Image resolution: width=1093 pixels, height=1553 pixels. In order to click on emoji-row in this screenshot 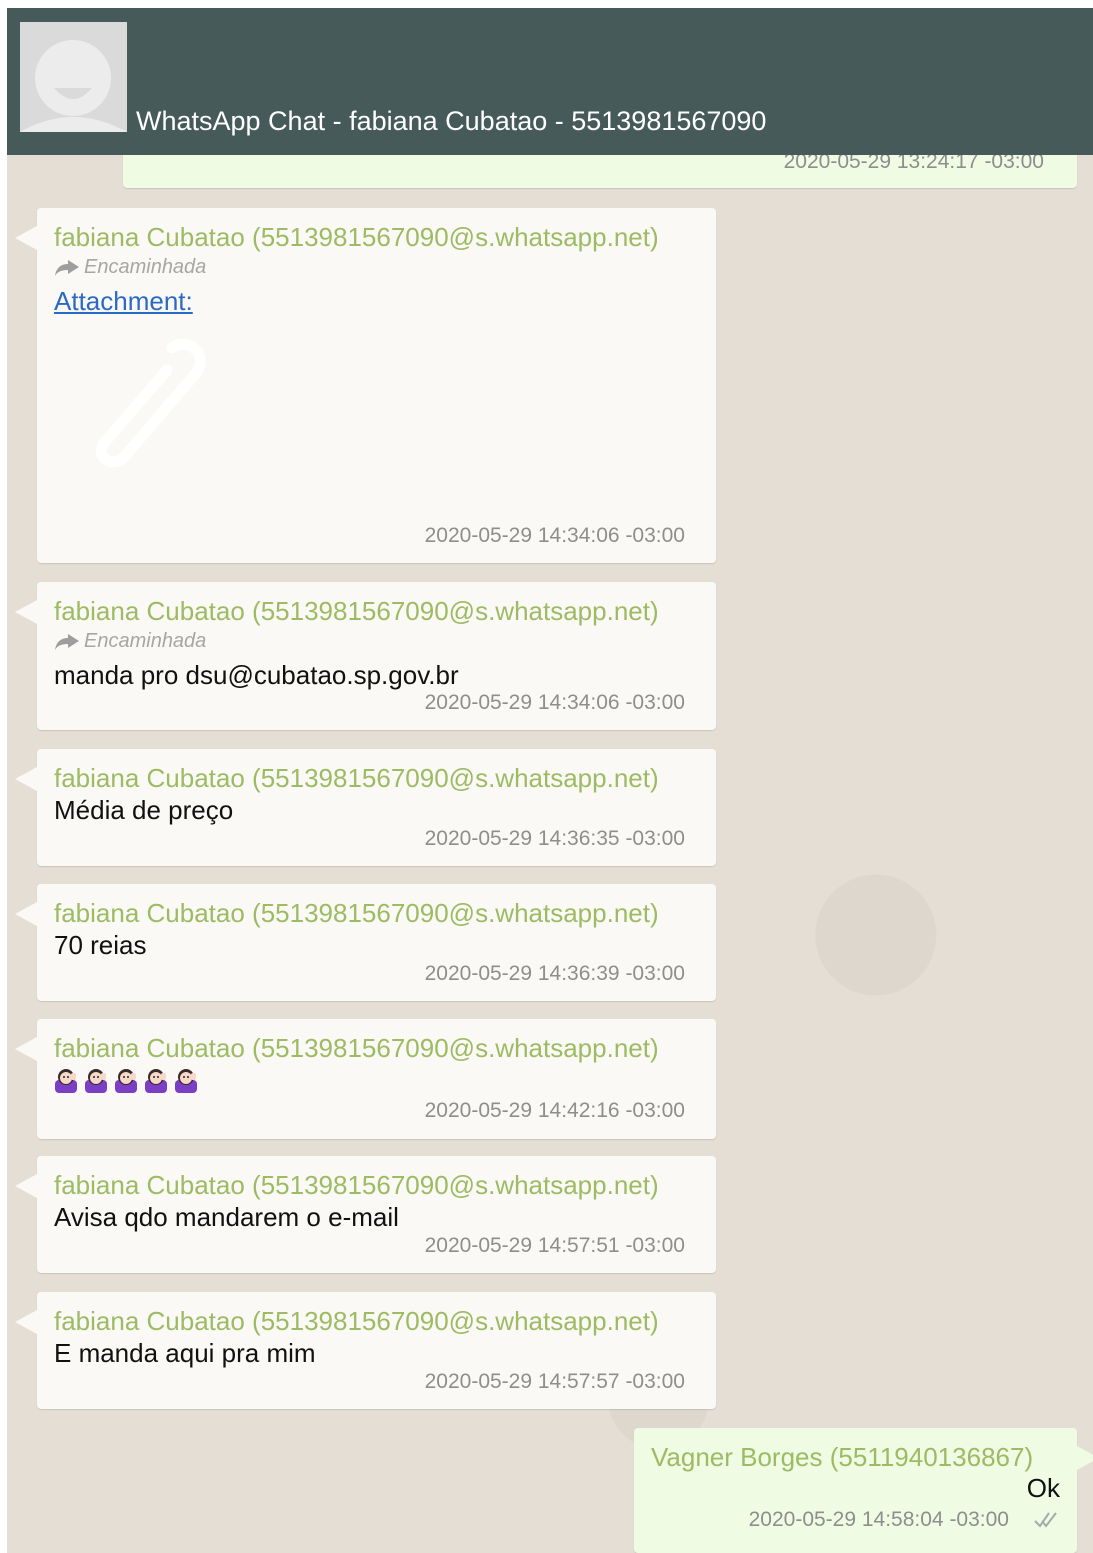, I will do `click(126, 1080)`.